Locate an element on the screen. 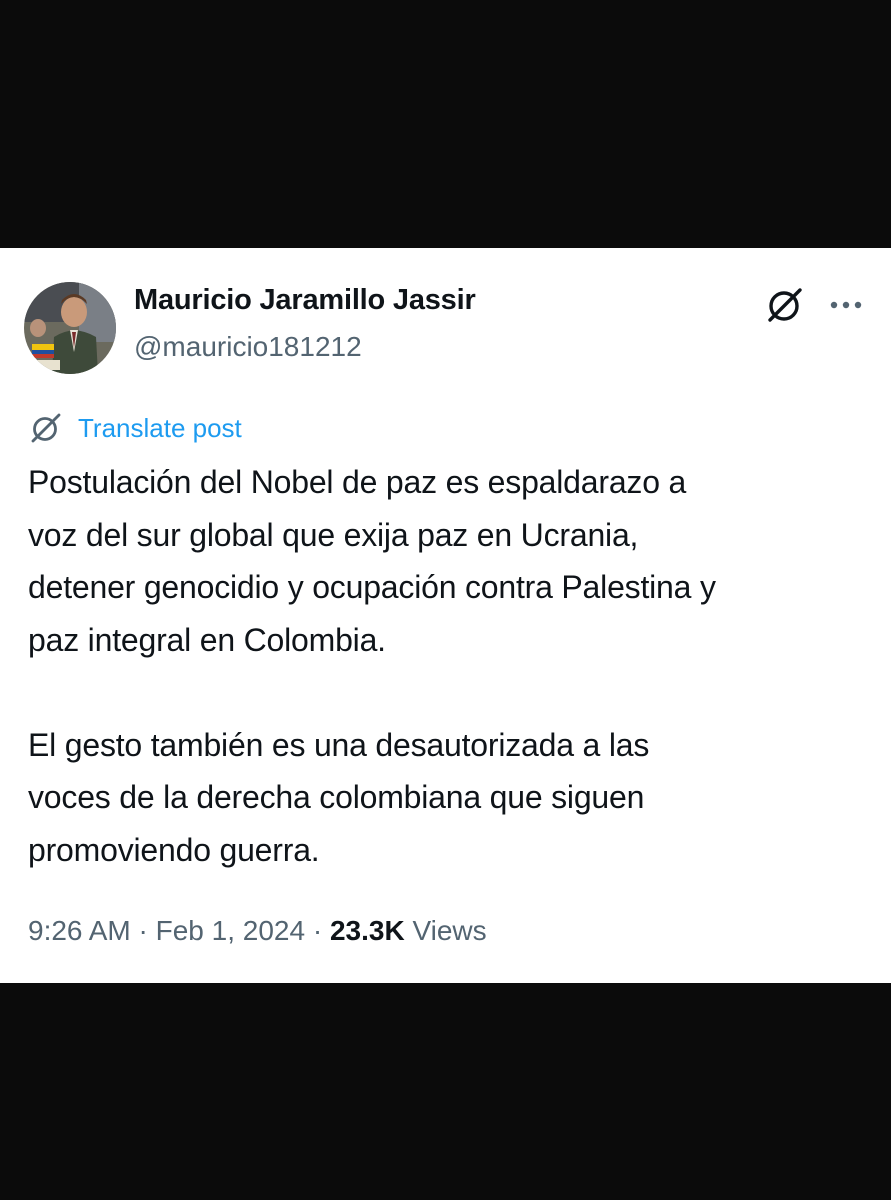 This screenshot has width=891, height=1200. avatar is located at coordinates (70, 328).